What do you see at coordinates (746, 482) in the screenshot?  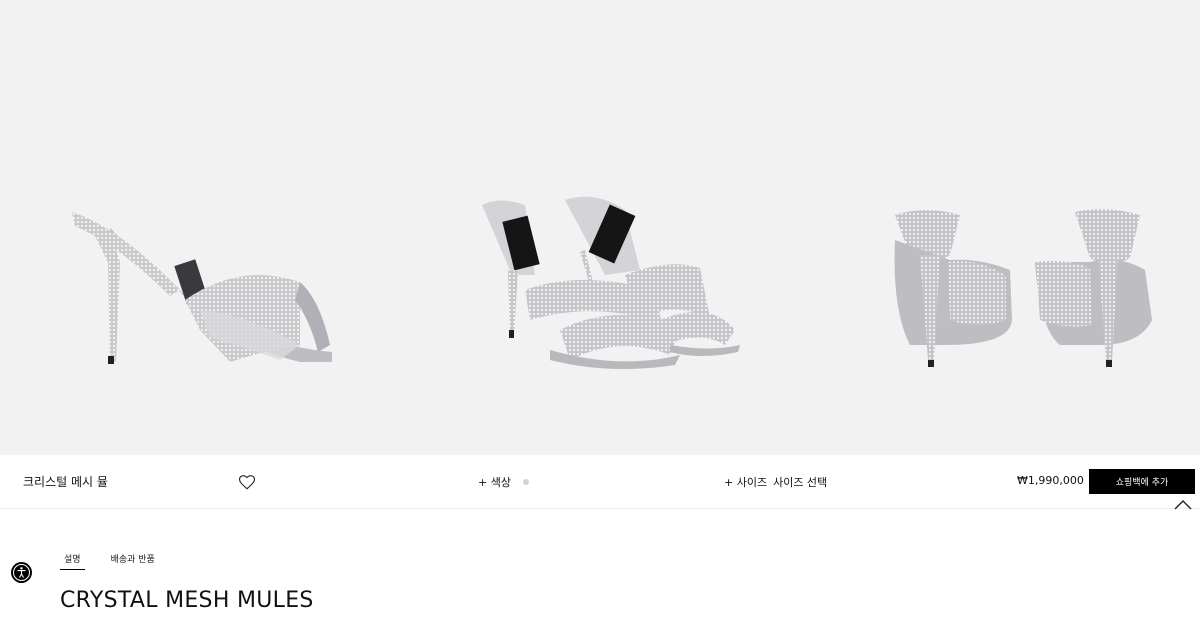 I see `size-label: + 사이즈` at bounding box center [746, 482].